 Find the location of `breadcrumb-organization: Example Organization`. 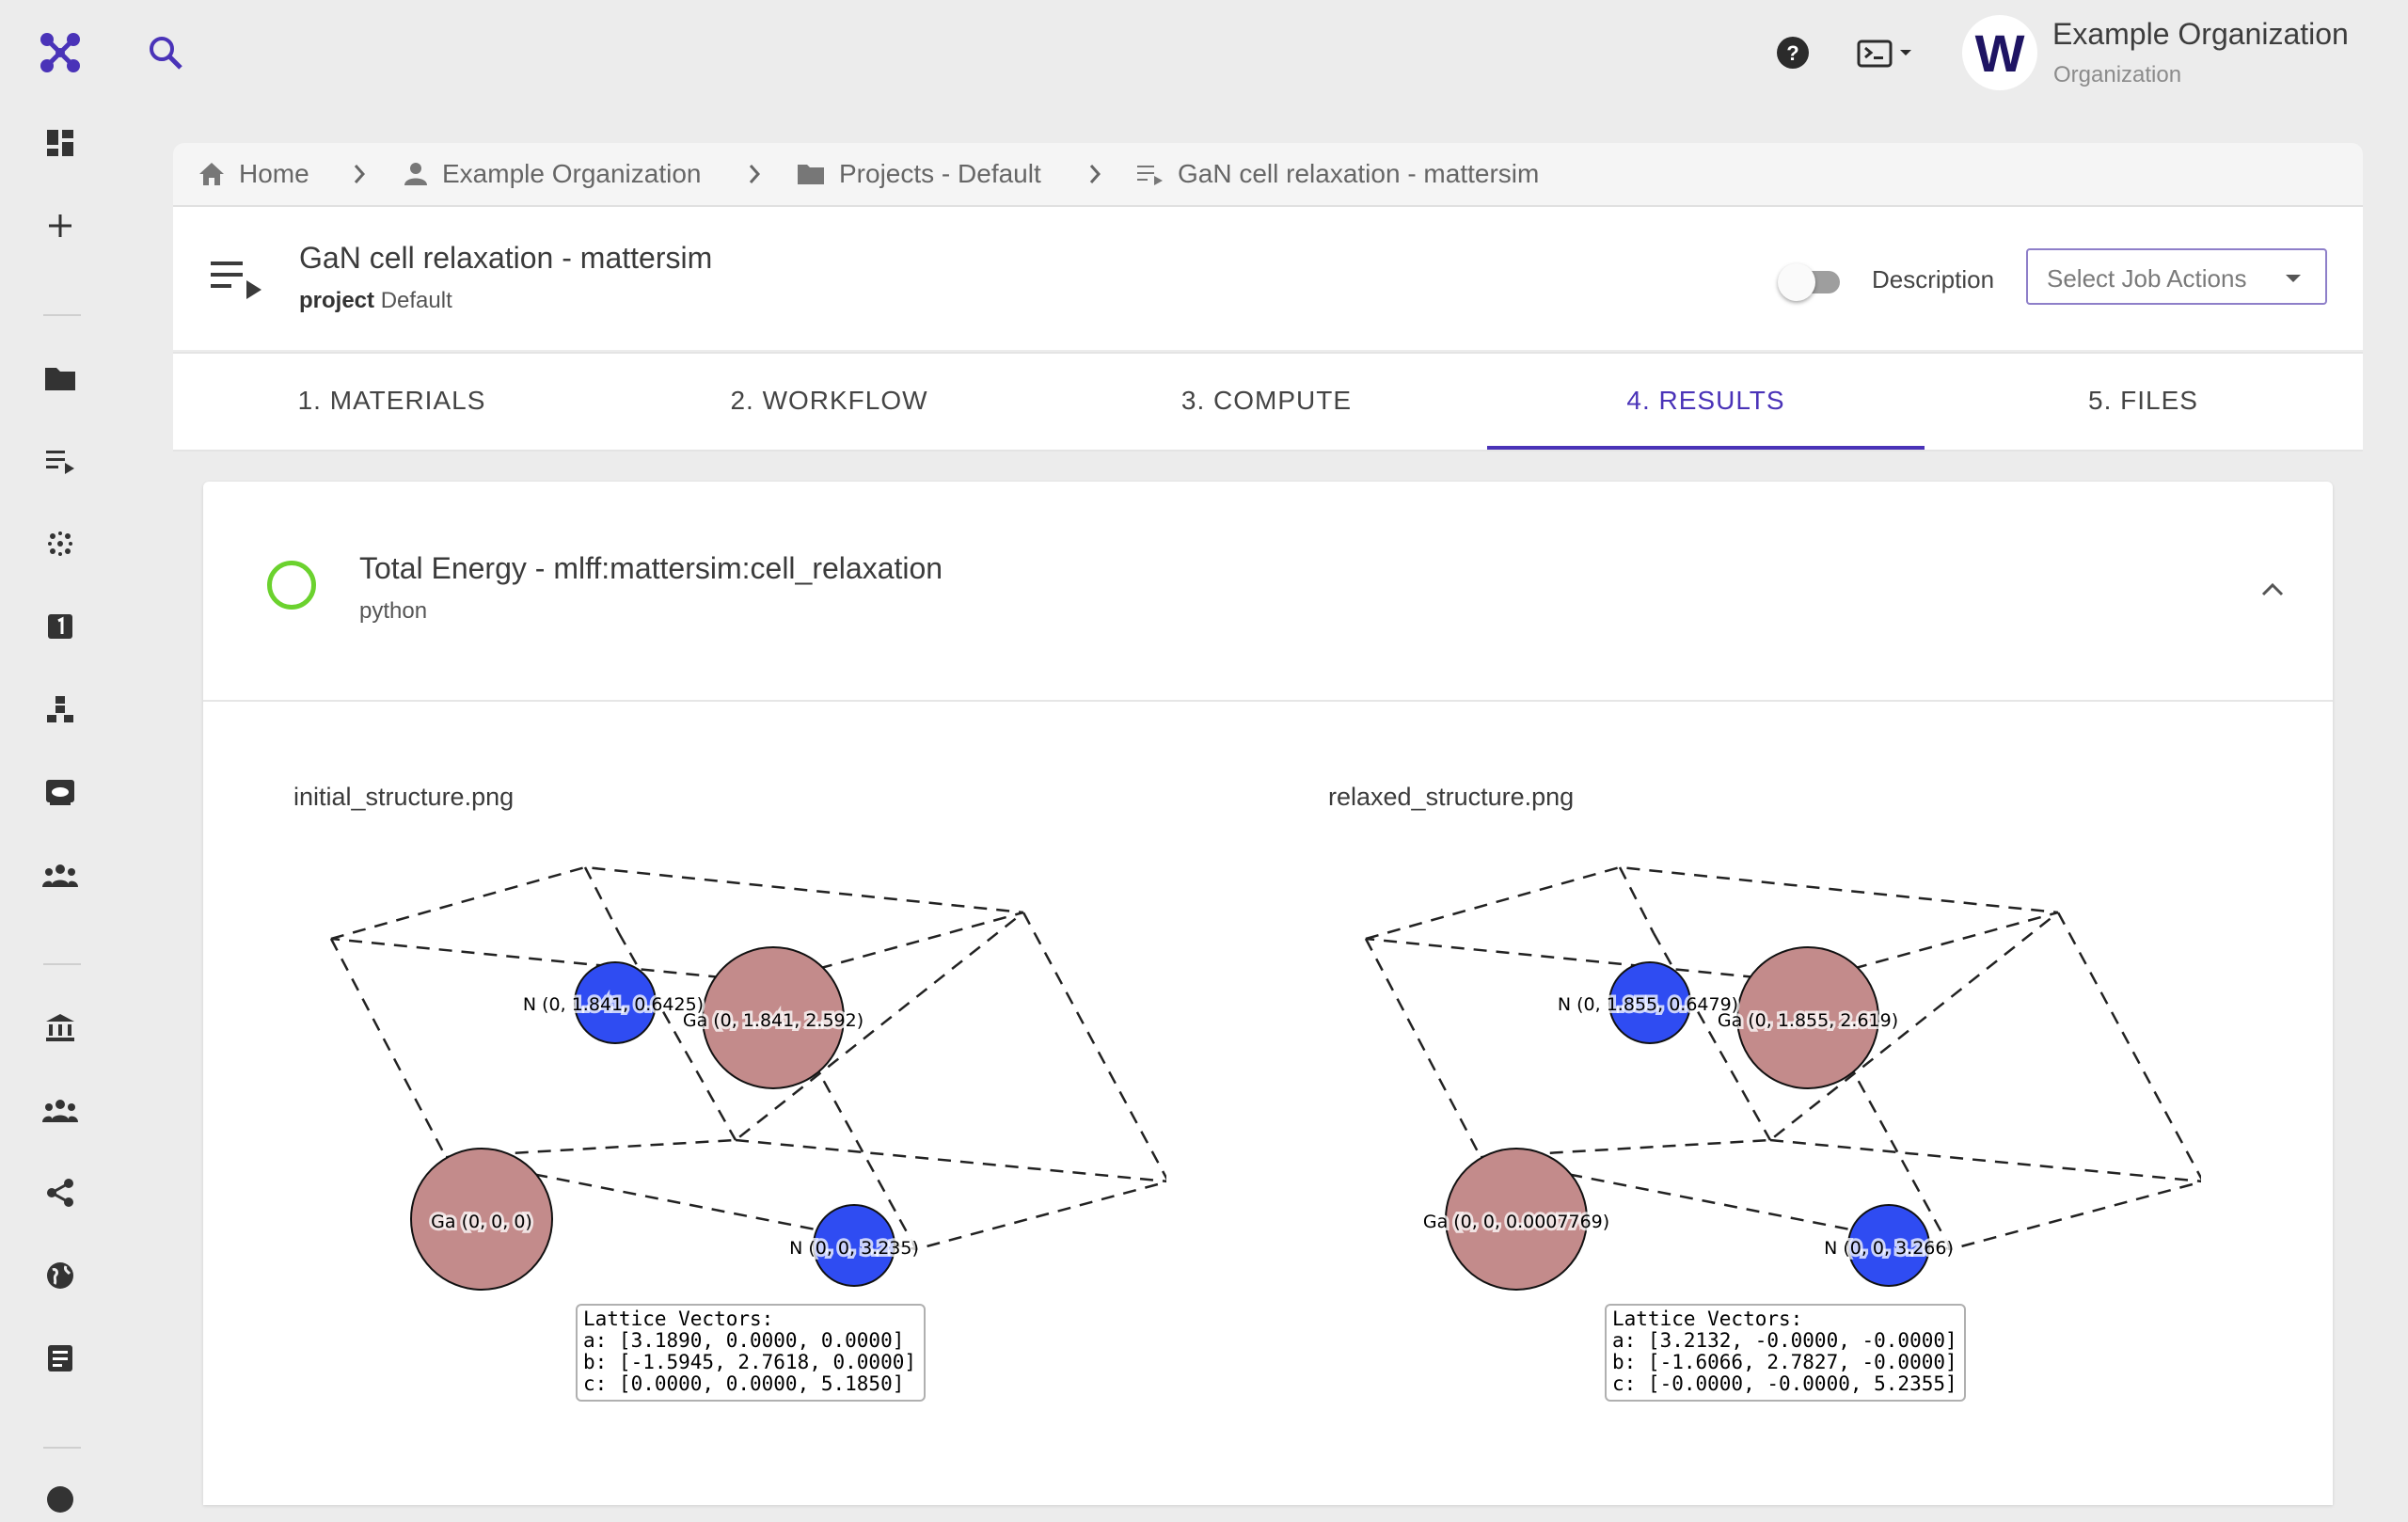

breadcrumb-organization: Example Organization is located at coordinates (552, 174).